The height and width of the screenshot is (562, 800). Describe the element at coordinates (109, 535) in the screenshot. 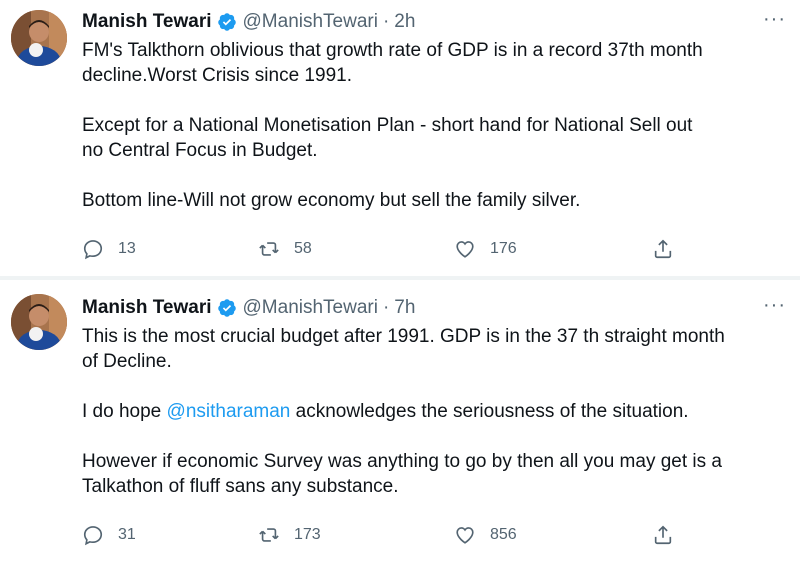

I see `reply-button: 31` at that location.